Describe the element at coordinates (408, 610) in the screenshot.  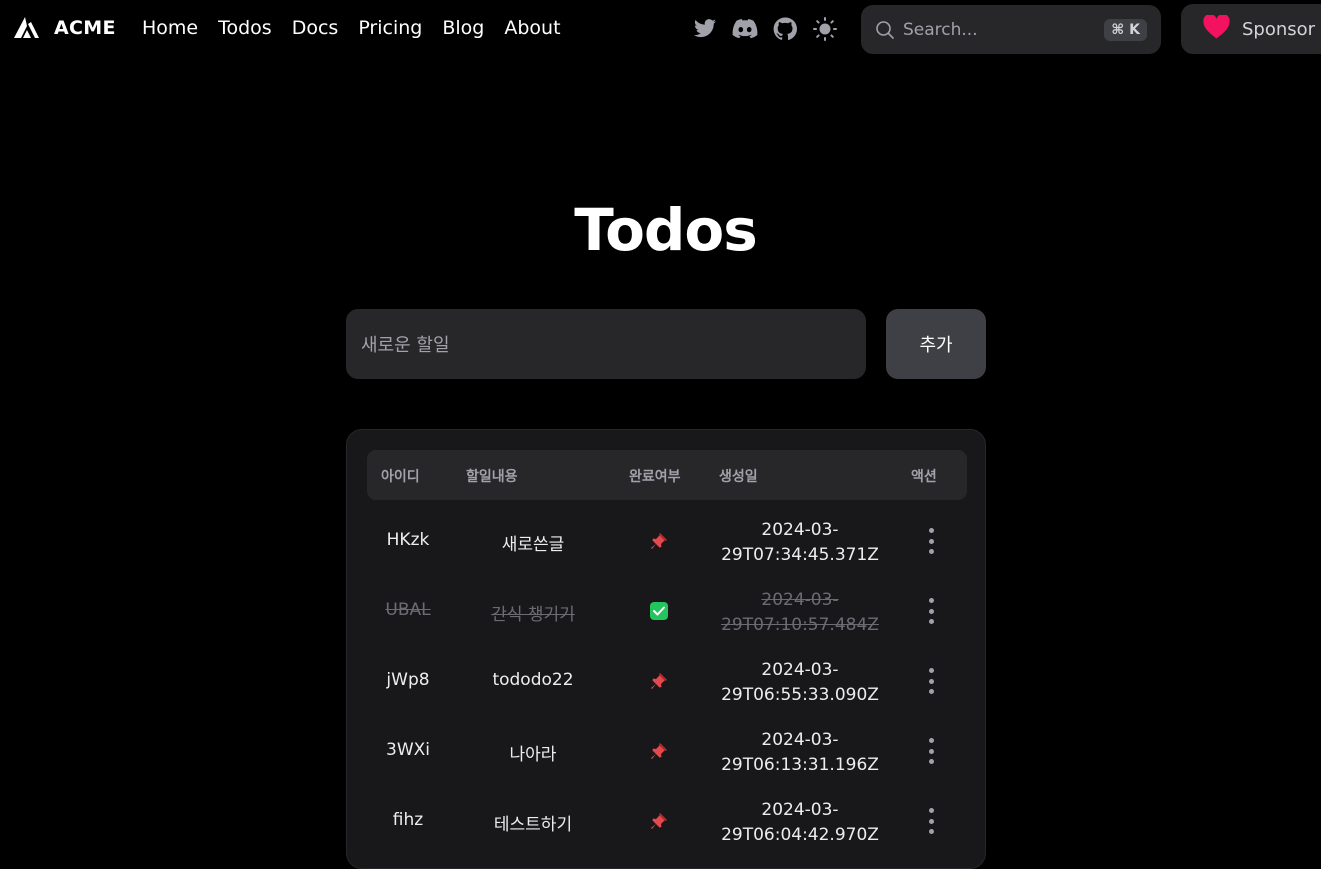
I see `todo-id: UBAL` at that location.